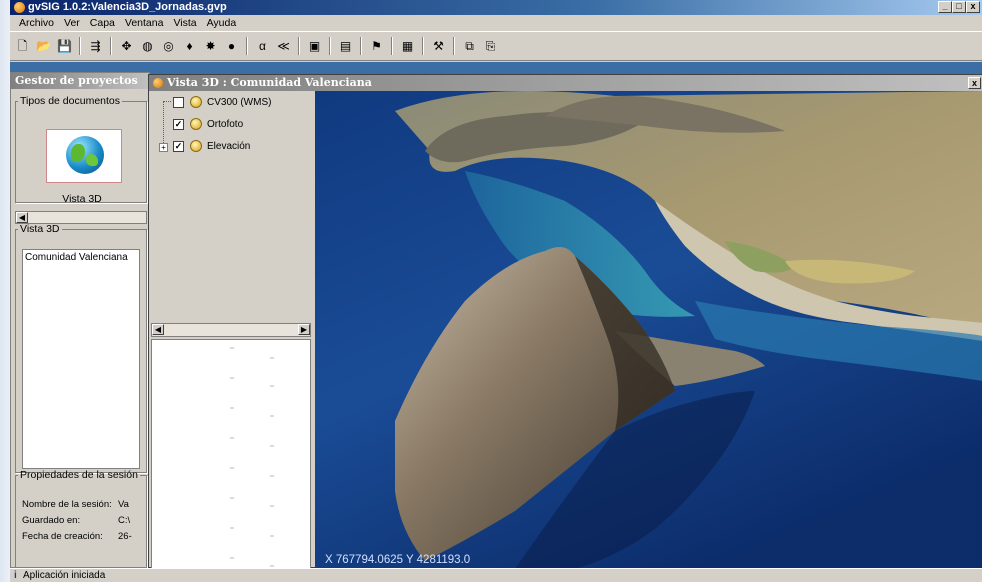 This screenshot has width=982, height=582. Describe the element at coordinates (62, 536) in the screenshot. I see `creation-date-label: Fecha de creación:` at that location.